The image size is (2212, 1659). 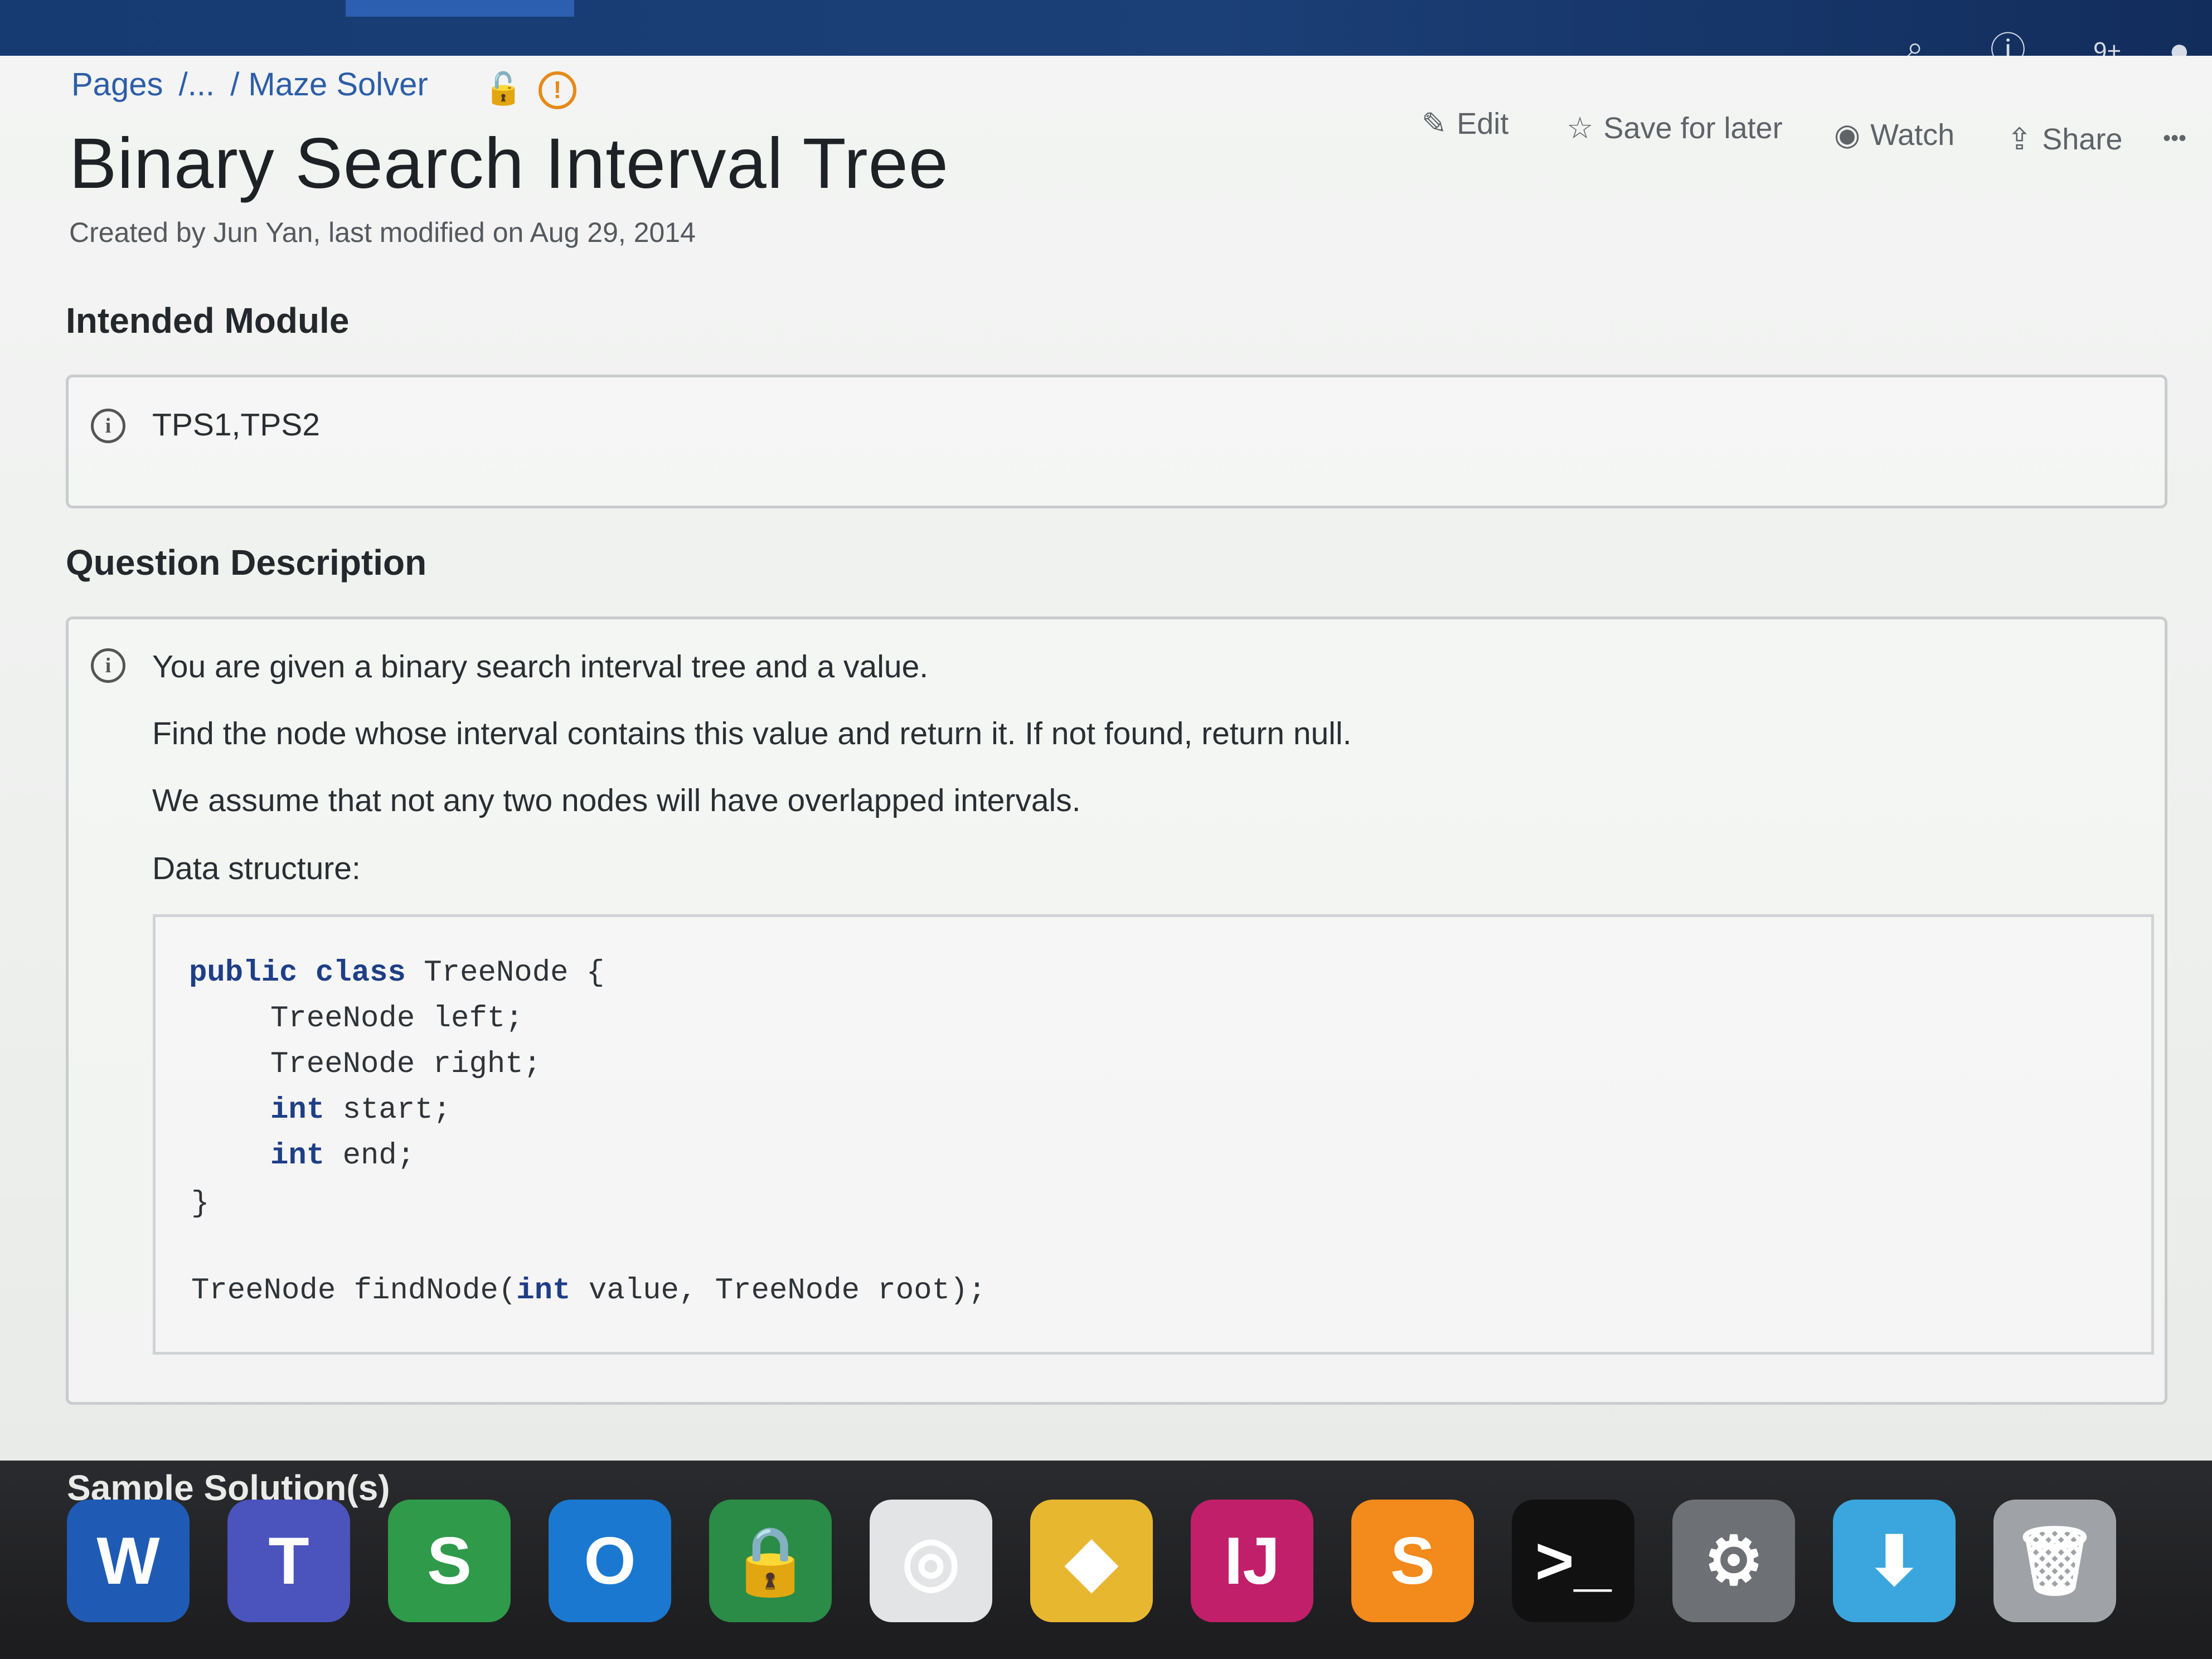 I want to click on dock-app-slack-like: S, so click(x=449, y=1561).